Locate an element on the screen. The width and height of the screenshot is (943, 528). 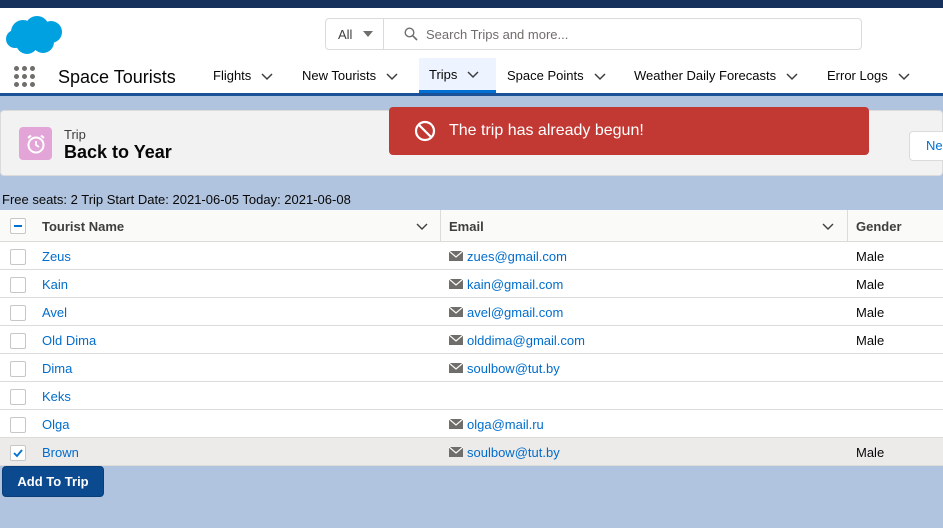
email-cell: zues@gmail.com is located at coordinates (508, 256).